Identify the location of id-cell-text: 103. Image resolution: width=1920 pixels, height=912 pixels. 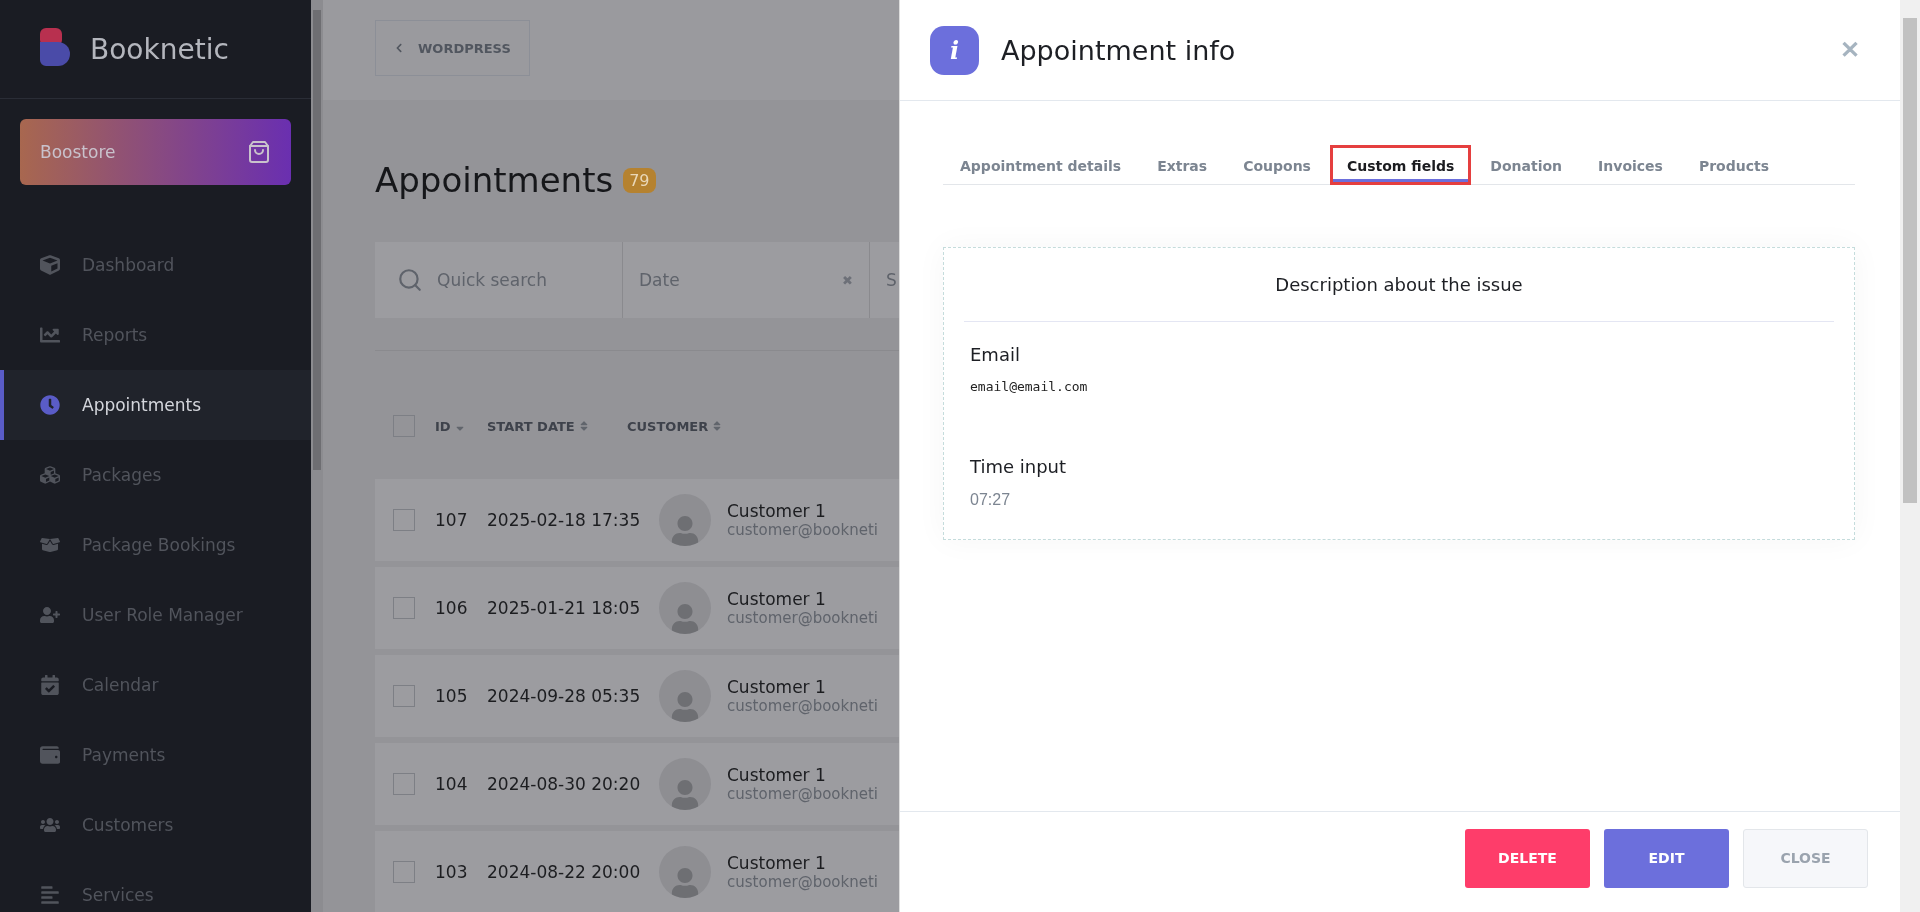
(452, 872).